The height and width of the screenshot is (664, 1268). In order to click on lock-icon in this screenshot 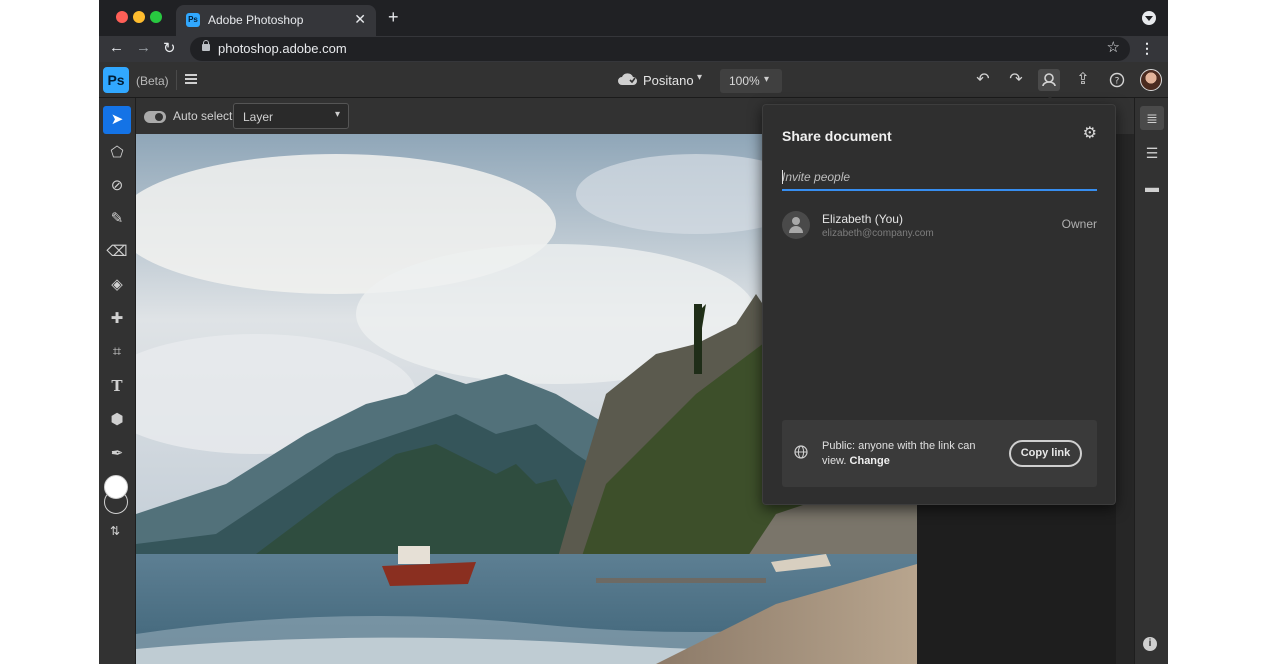, I will do `click(206, 45)`.